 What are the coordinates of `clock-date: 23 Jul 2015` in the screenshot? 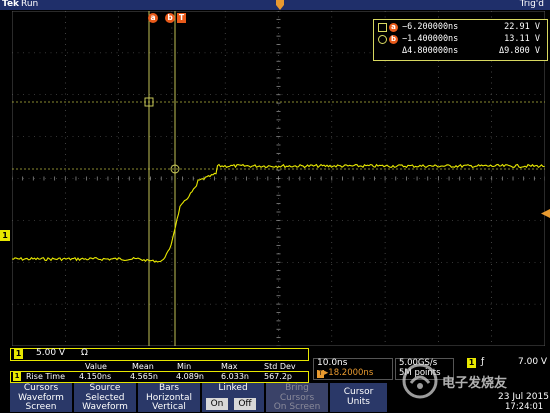 It's located at (523, 397).